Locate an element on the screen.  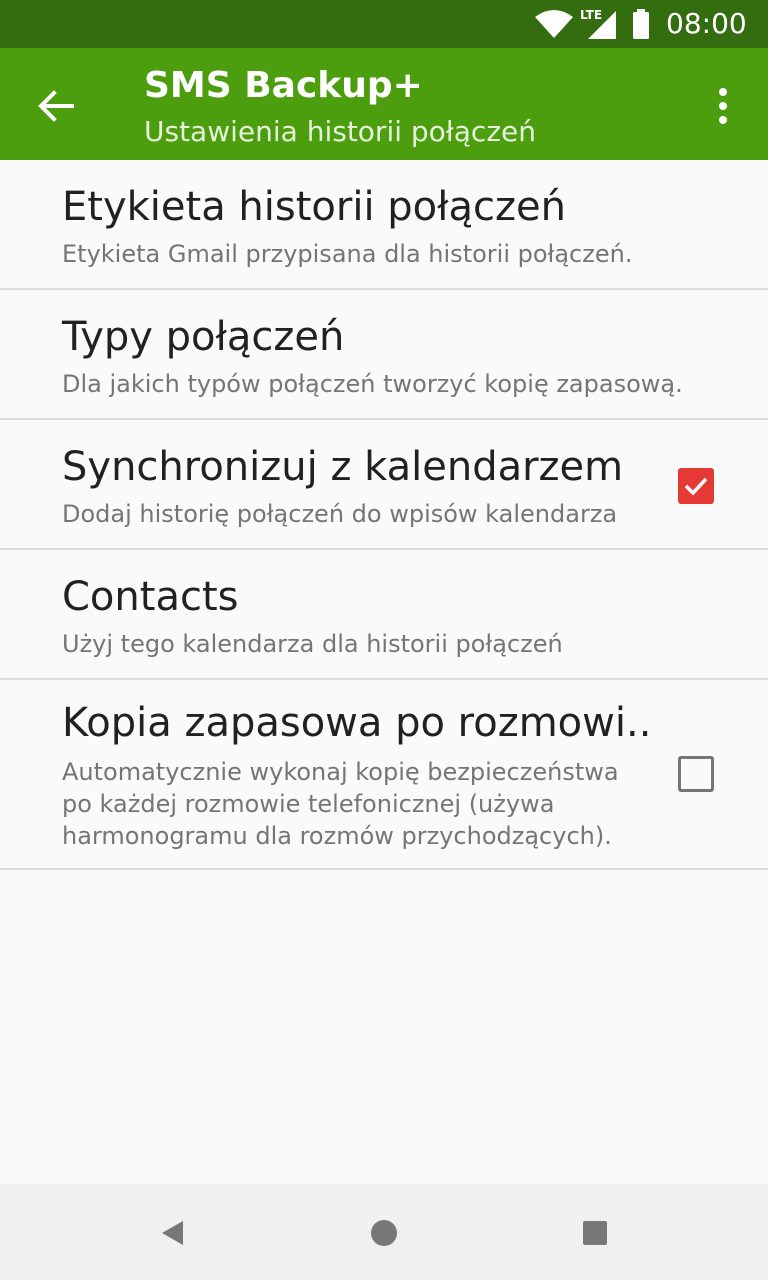
setting-title: Contacts is located at coordinates (150, 597).